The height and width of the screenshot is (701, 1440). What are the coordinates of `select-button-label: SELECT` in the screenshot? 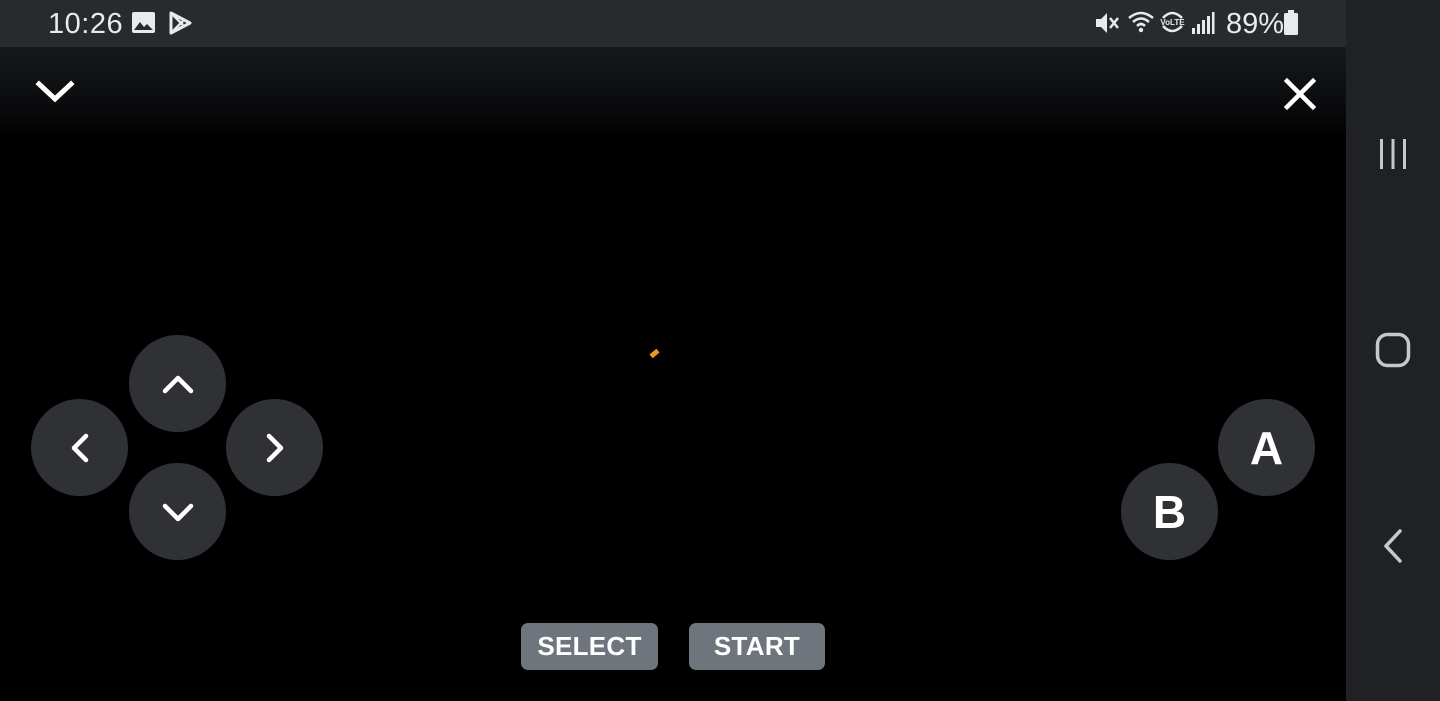 It's located at (589, 646).